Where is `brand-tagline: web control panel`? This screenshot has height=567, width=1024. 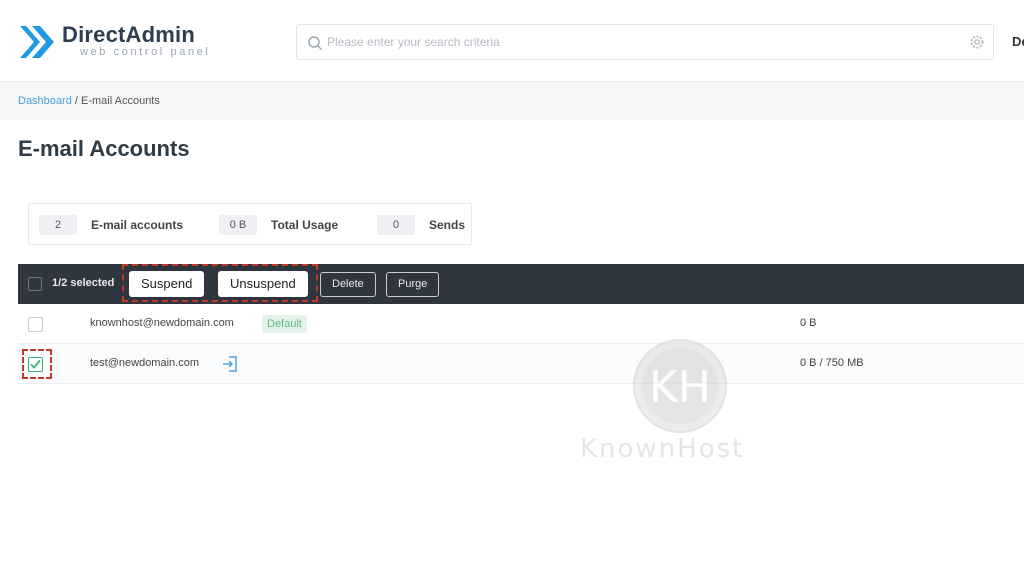
brand-tagline: web control panel is located at coordinates (145, 52).